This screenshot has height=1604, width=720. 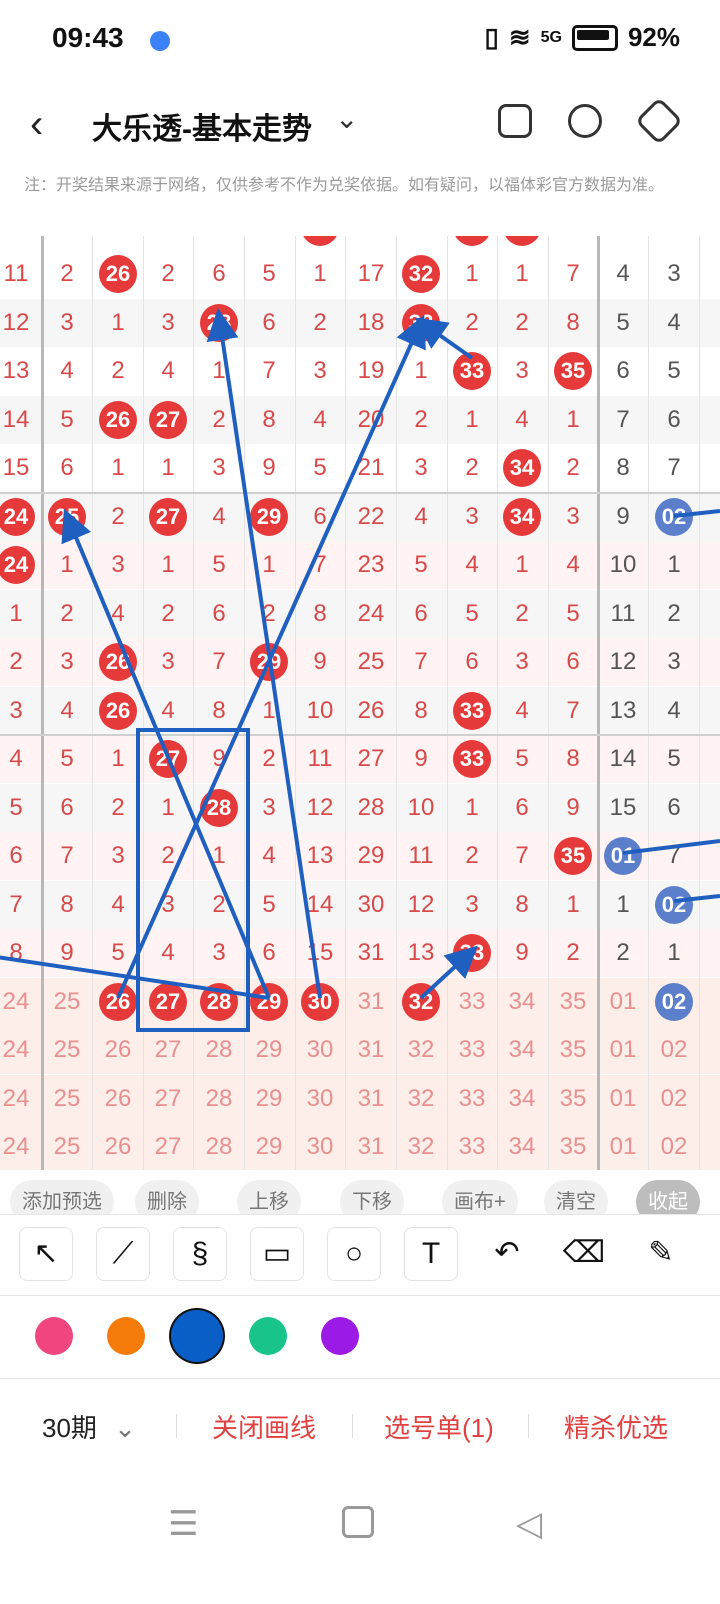 What do you see at coordinates (439, 1426) in the screenshot?
I see `selection-list-button: 选号单(1)` at bounding box center [439, 1426].